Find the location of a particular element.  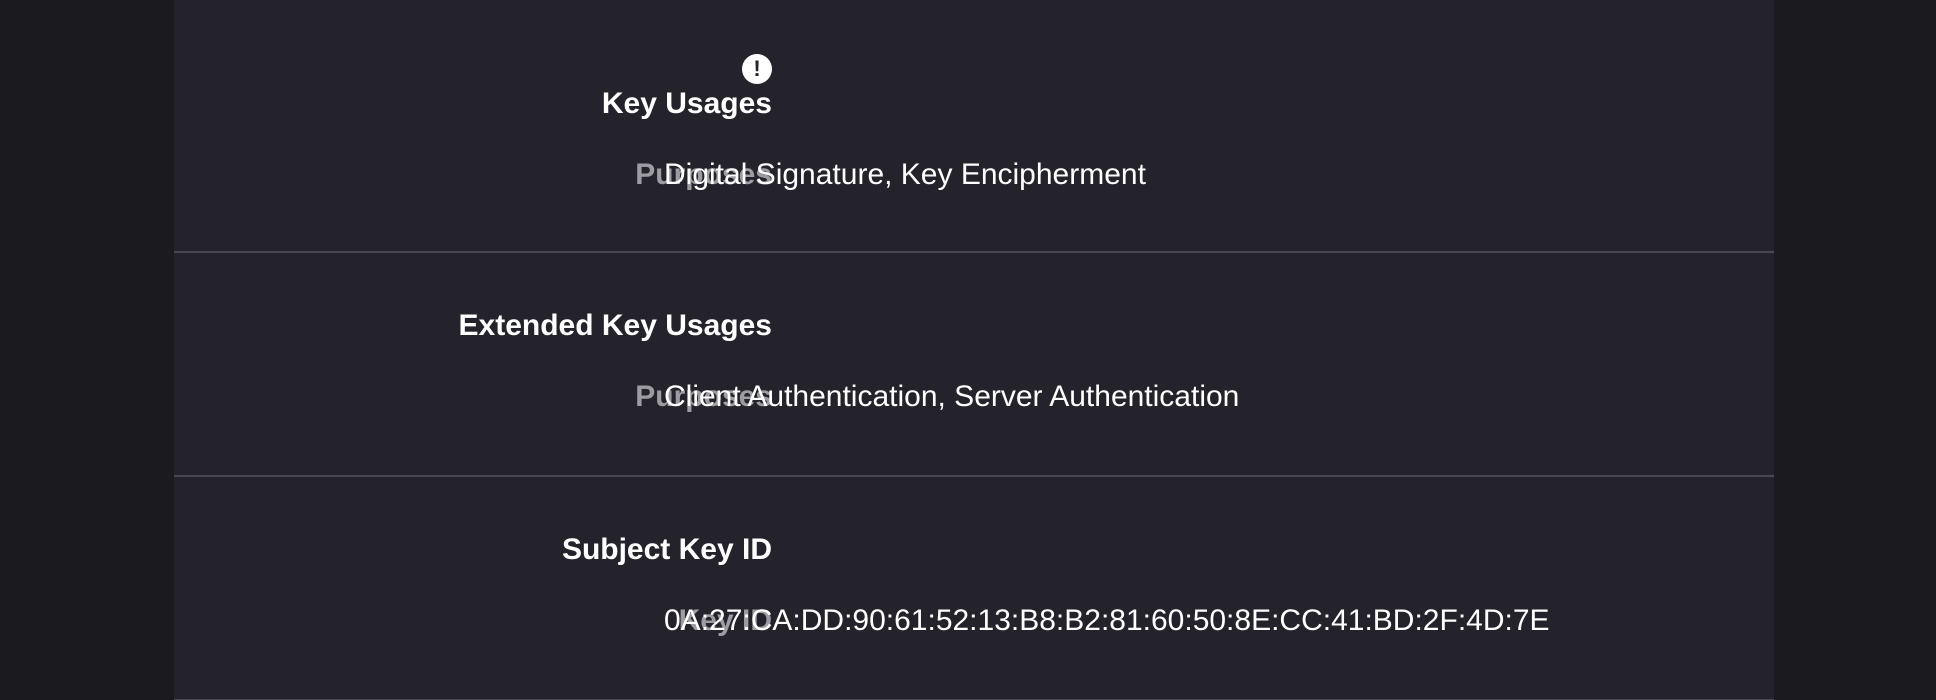

warning-icon: ! is located at coordinates (757, 69).